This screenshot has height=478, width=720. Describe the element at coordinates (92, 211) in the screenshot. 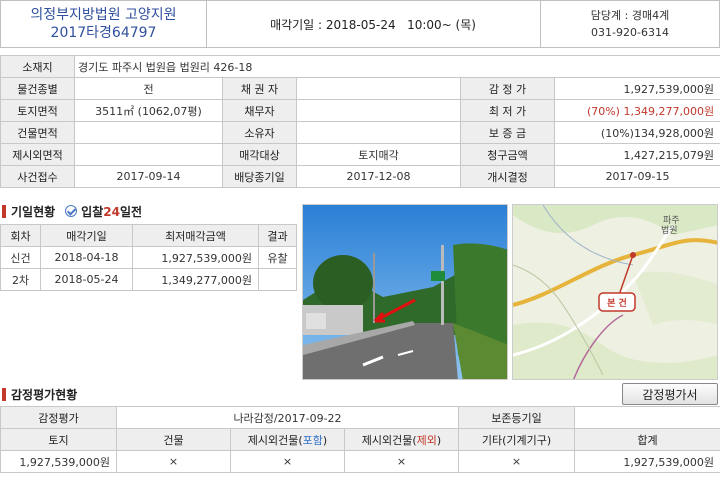

I see `bid-prefix: 입찰` at that location.